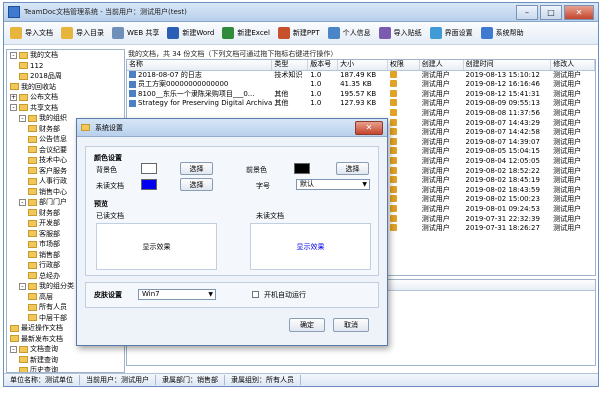  Describe the element at coordinates (401, 33) in the screenshot. I see `toolbar-button-7: 导入贴纸` at that location.